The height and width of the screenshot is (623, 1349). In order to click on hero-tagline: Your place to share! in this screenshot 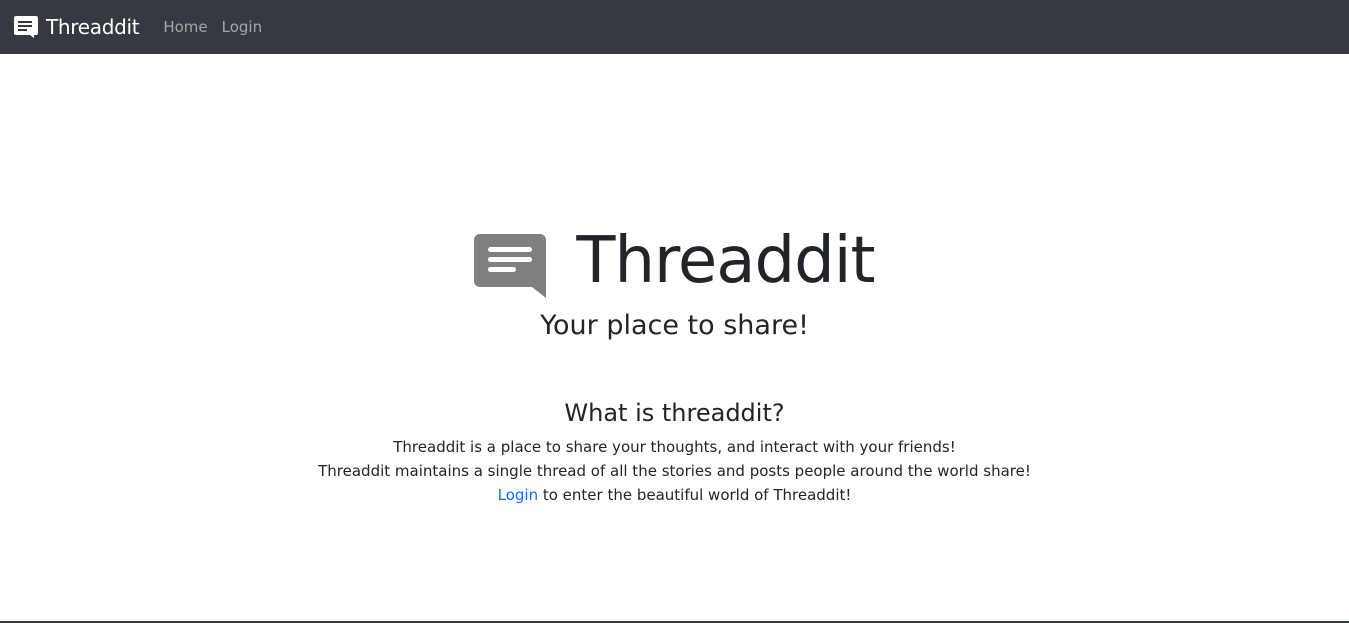, I will do `click(674, 325)`.